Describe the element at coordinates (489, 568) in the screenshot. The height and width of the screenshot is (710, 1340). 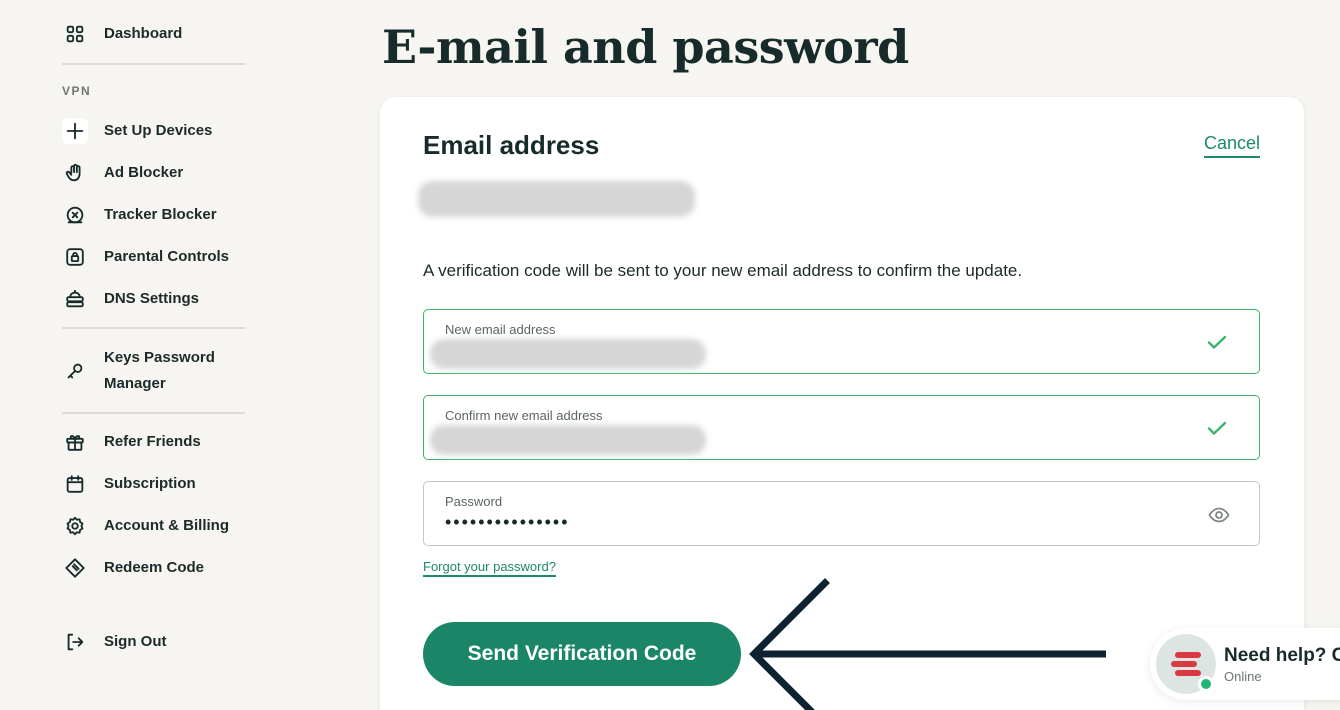
I see `forgot-password-link: Forgot your password?` at that location.